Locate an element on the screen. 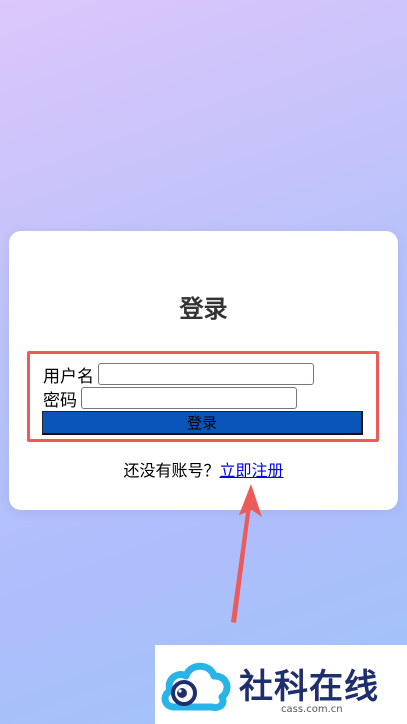 The width and height of the screenshot is (407, 724). arrow-shaft is located at coordinates (241, 564).